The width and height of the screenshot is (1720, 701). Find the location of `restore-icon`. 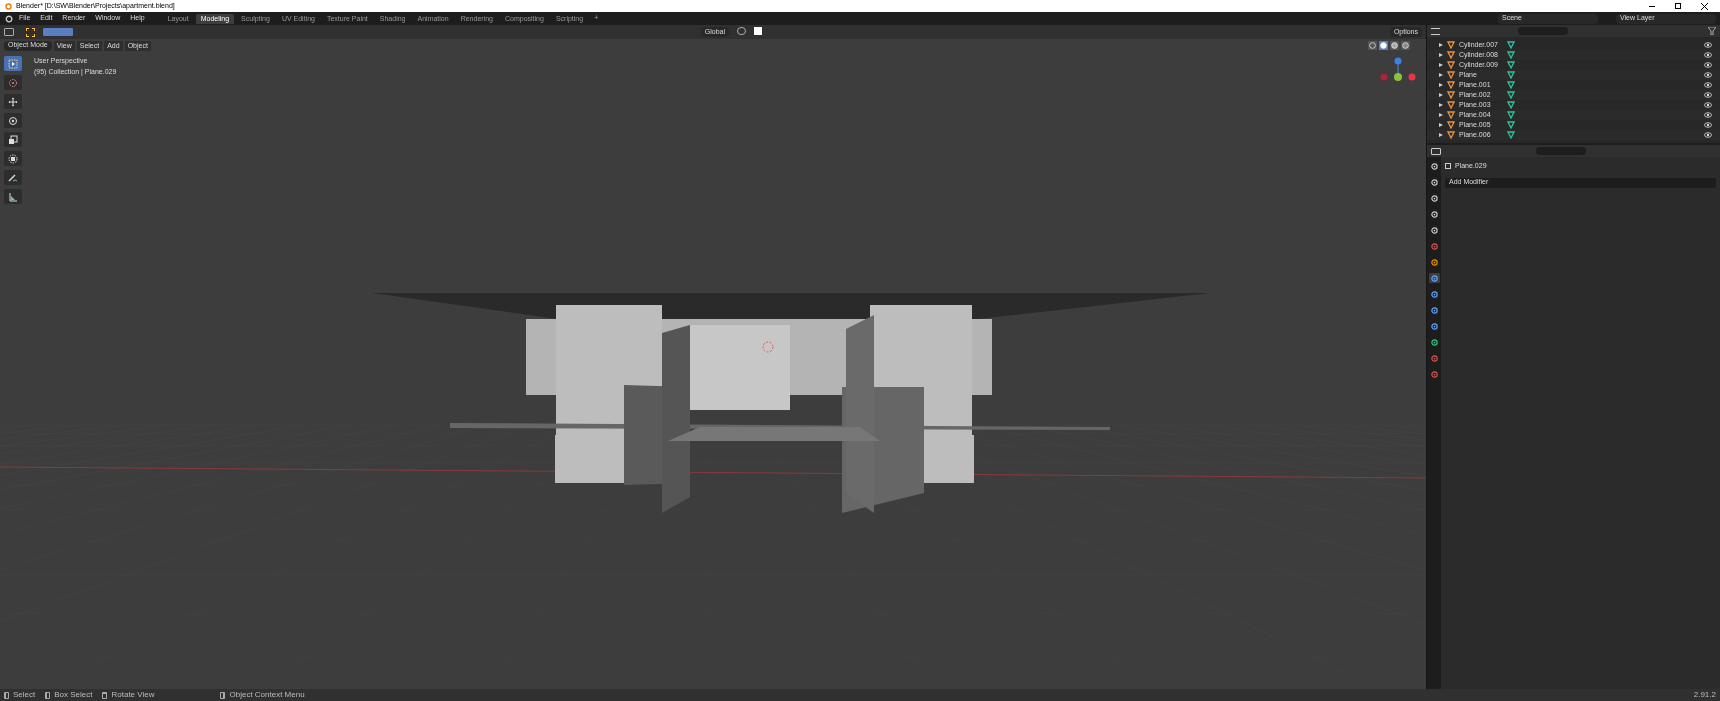

restore-icon is located at coordinates (1678, 6).